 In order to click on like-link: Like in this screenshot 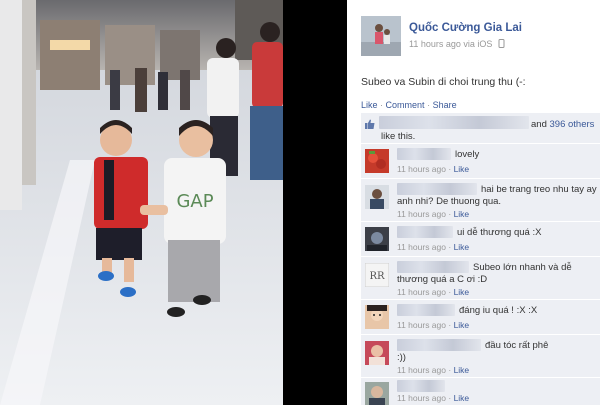, I will do `click(369, 105)`.